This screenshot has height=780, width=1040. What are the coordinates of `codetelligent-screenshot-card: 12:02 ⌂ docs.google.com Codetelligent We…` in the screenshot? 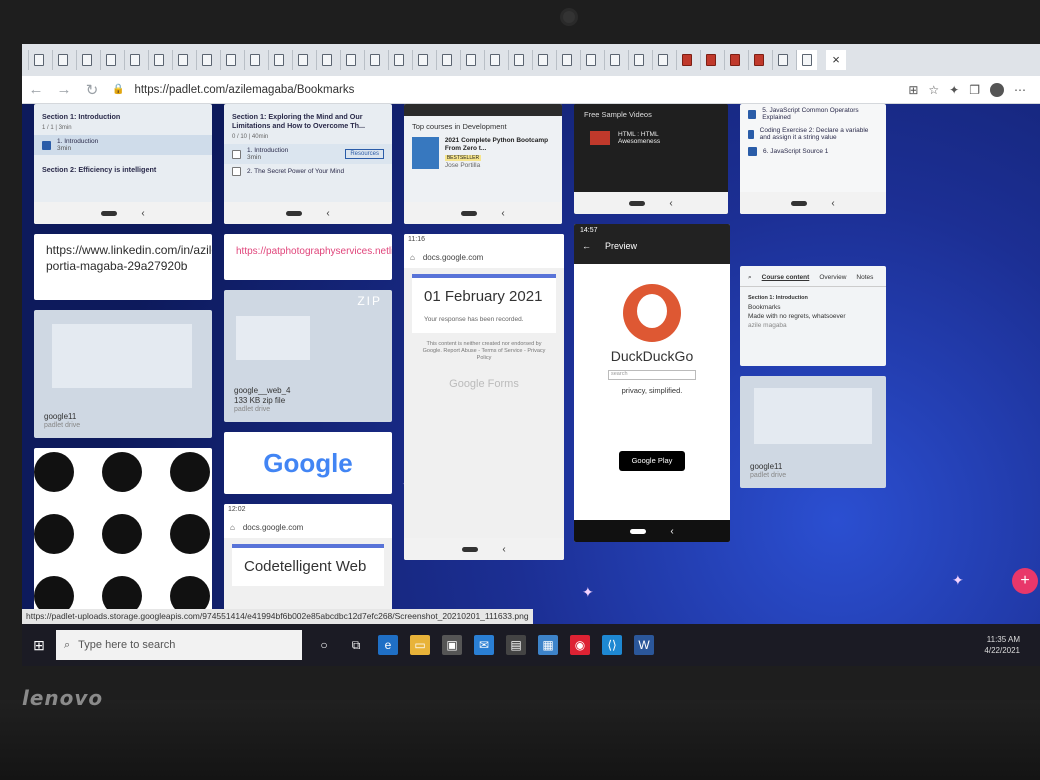 It's located at (308, 564).